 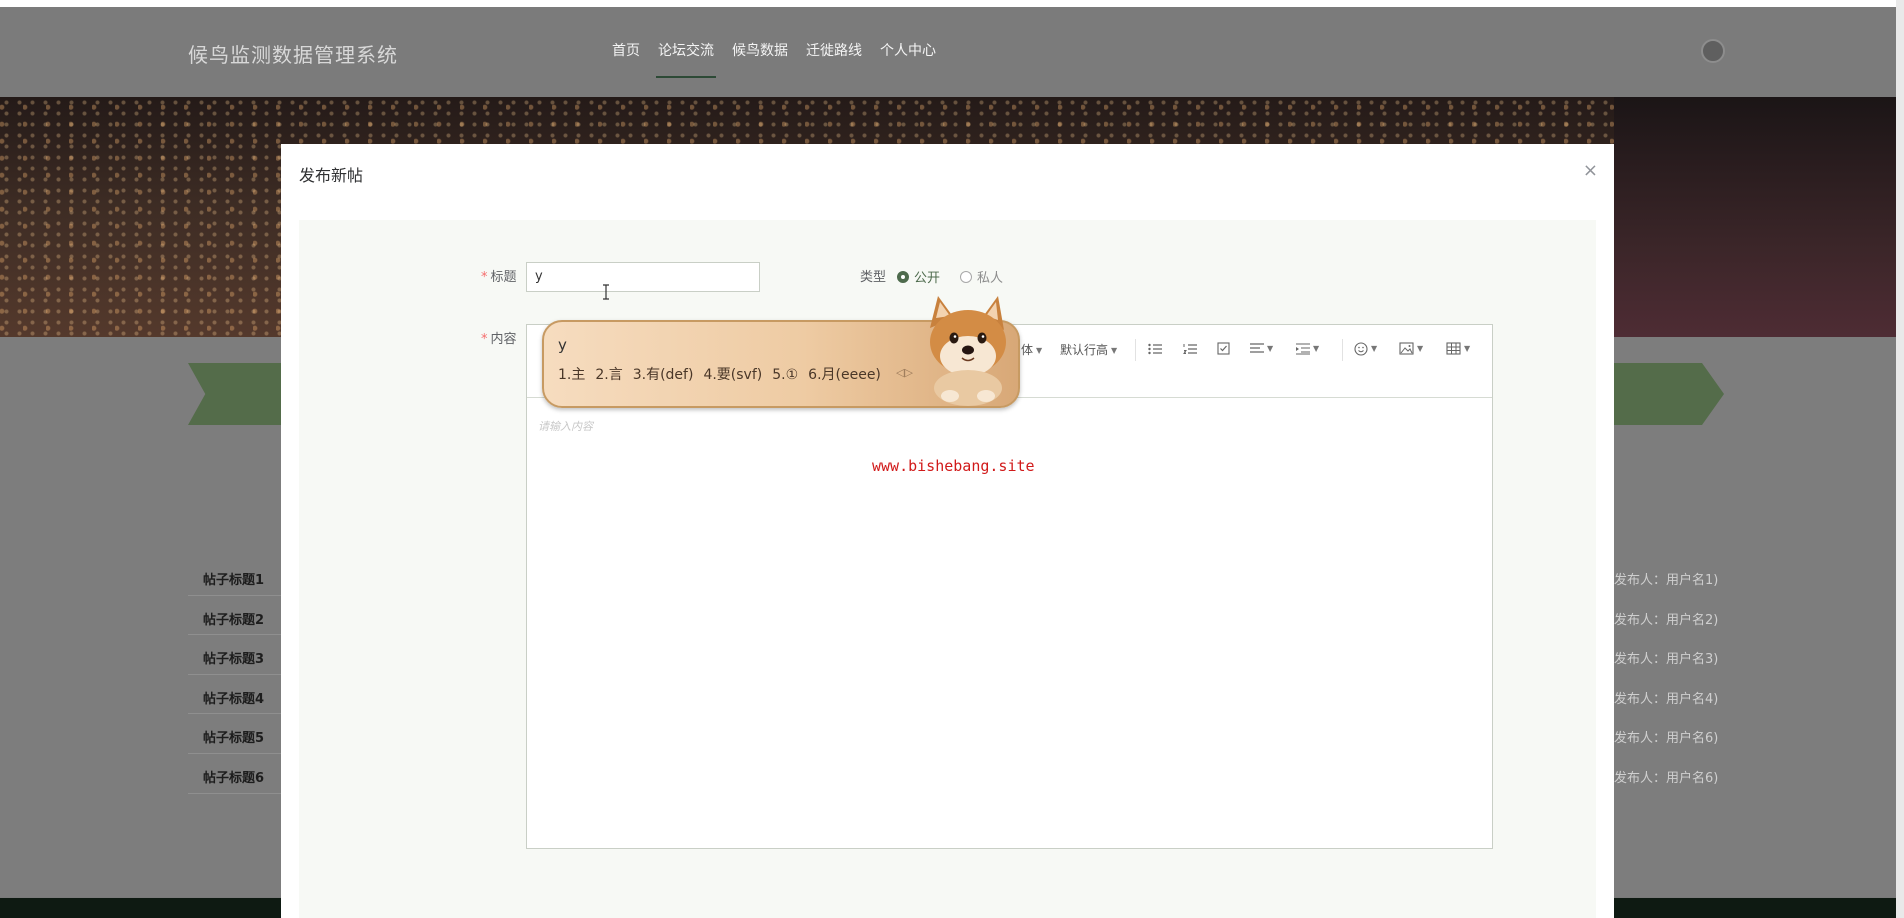 I want to click on post-author-3: 发布人：用户名3), so click(x=1666, y=659).